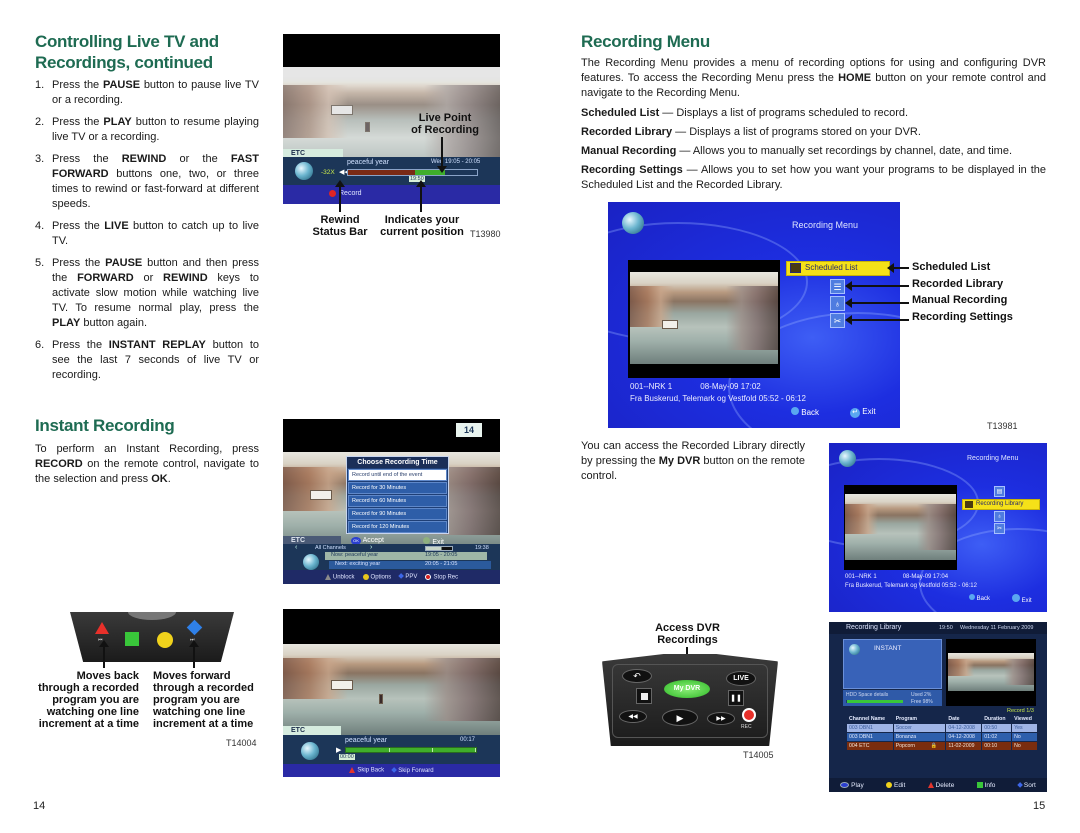  What do you see at coordinates (945, 785) in the screenshot?
I see `button-label: Delete` at bounding box center [945, 785].